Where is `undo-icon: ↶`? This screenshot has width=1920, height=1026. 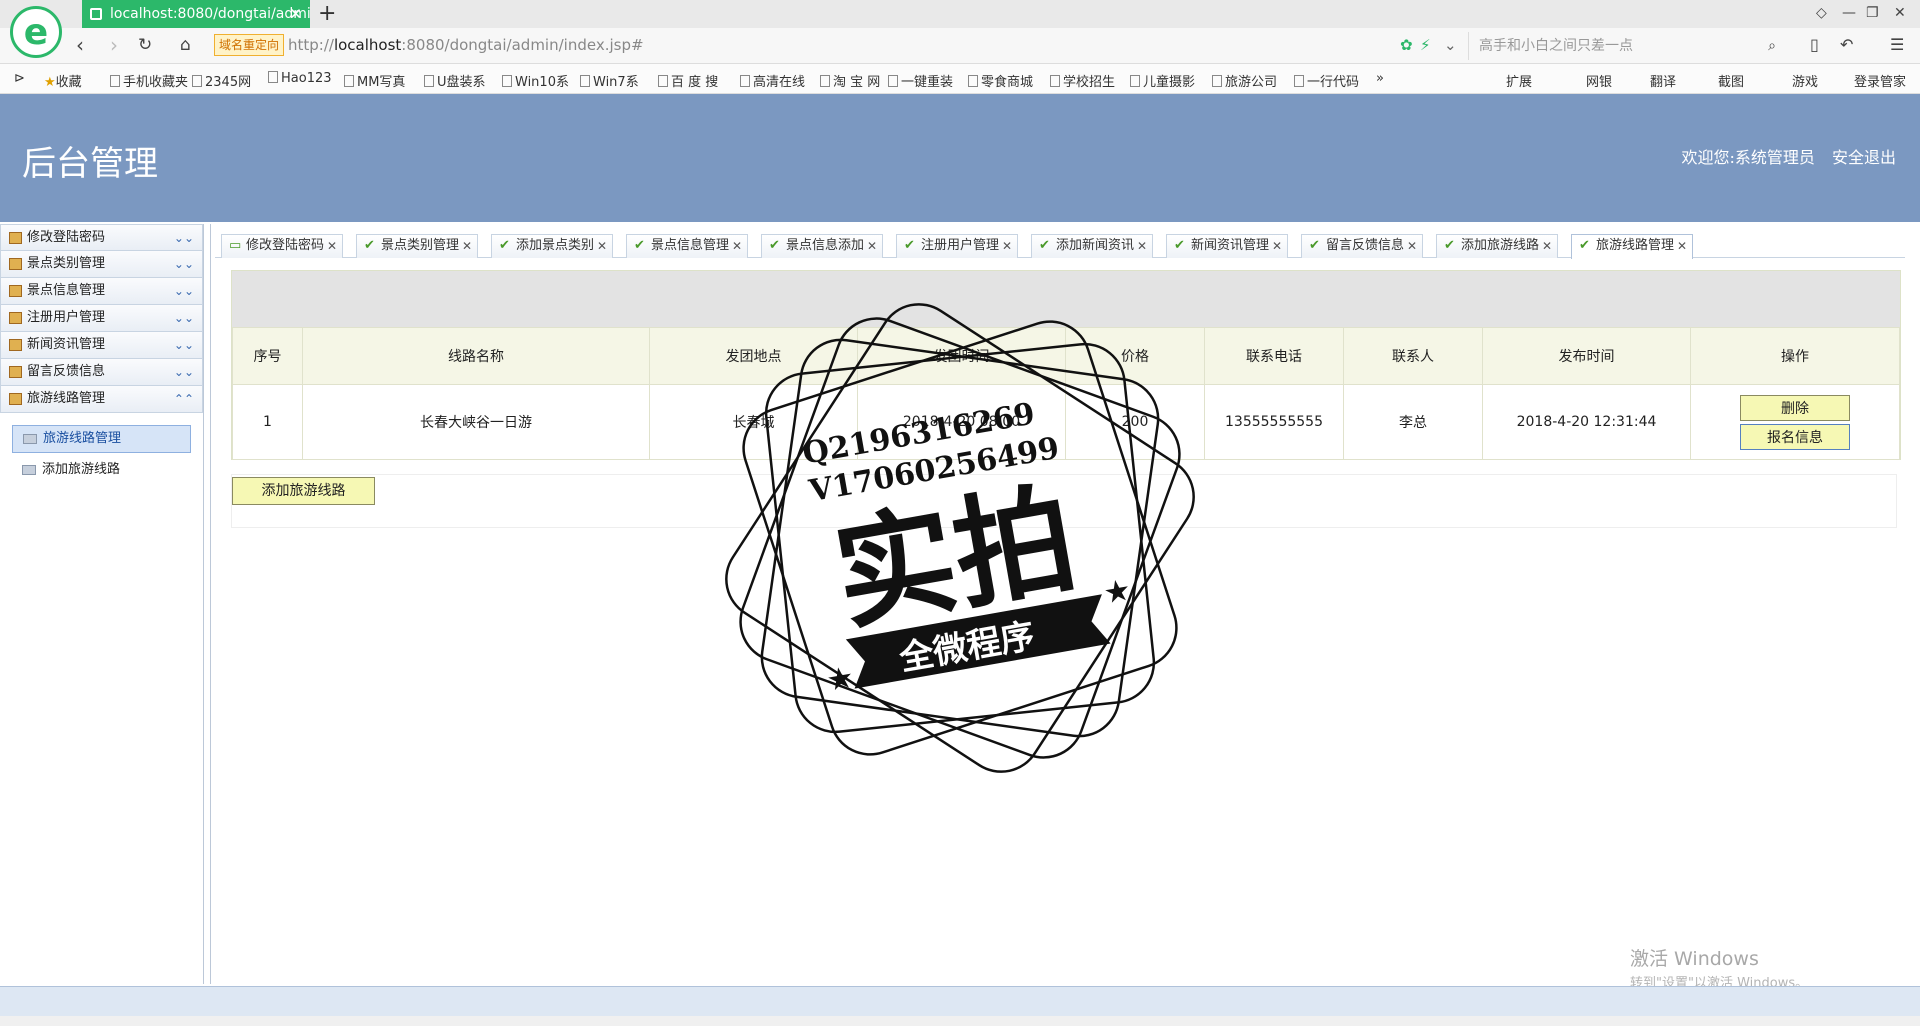
undo-icon: ↶ is located at coordinates (1846, 44).